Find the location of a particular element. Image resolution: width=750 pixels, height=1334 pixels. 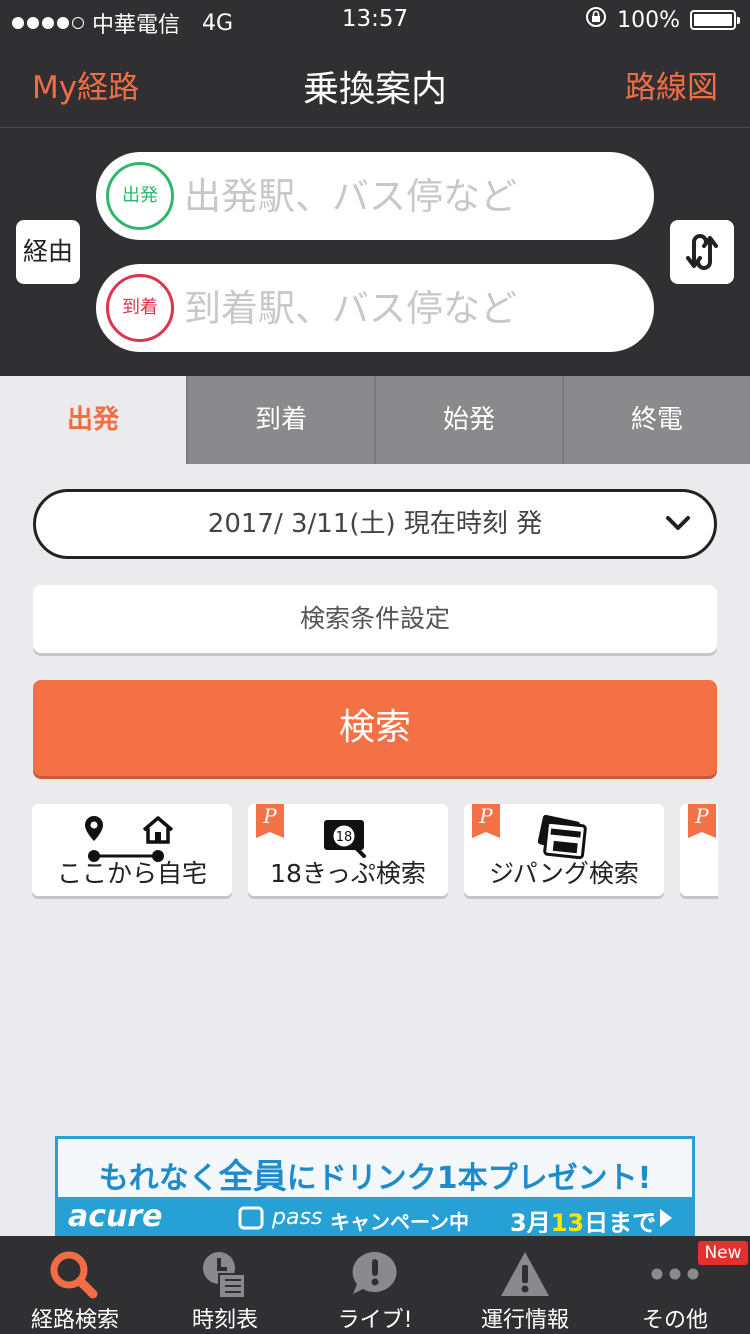

premium-badge-icon: P is located at coordinates (702, 821).